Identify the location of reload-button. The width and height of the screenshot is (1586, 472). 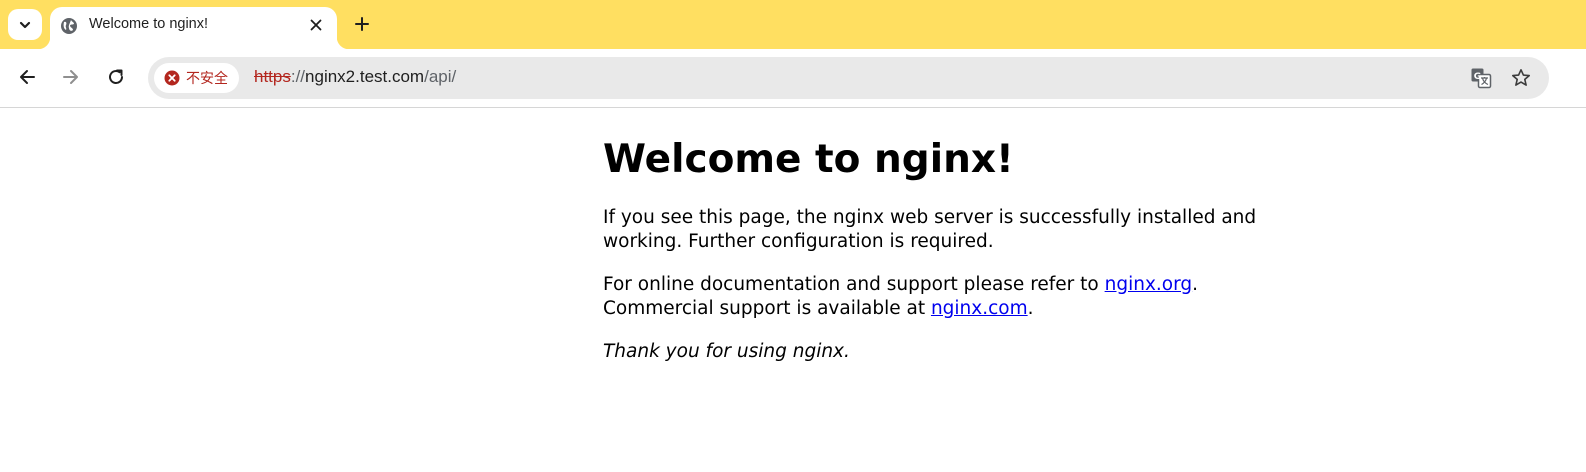
(116, 77).